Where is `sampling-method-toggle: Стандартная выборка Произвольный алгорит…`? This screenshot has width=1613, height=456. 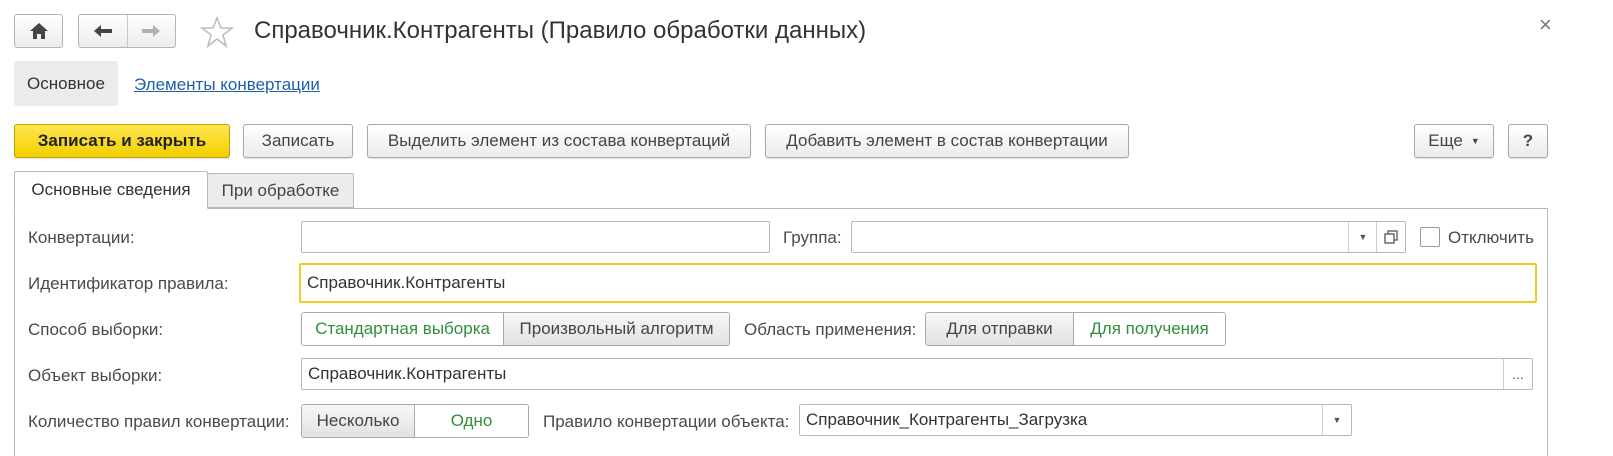 sampling-method-toggle: Стандартная выборка Произвольный алгорит… is located at coordinates (515, 329).